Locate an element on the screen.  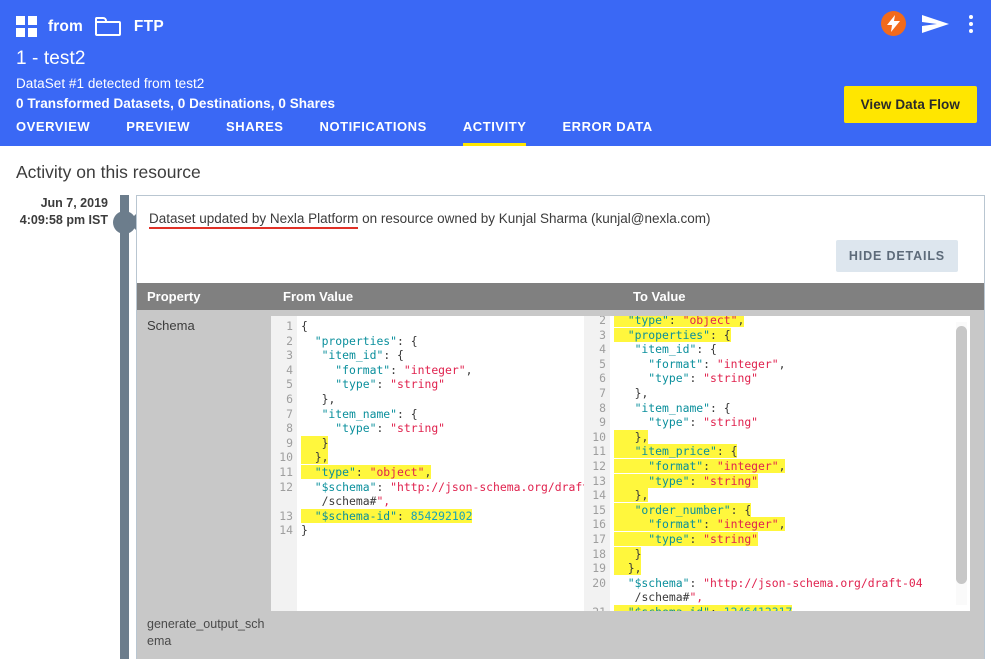
line-number: 5 is located at coordinates (602, 363).